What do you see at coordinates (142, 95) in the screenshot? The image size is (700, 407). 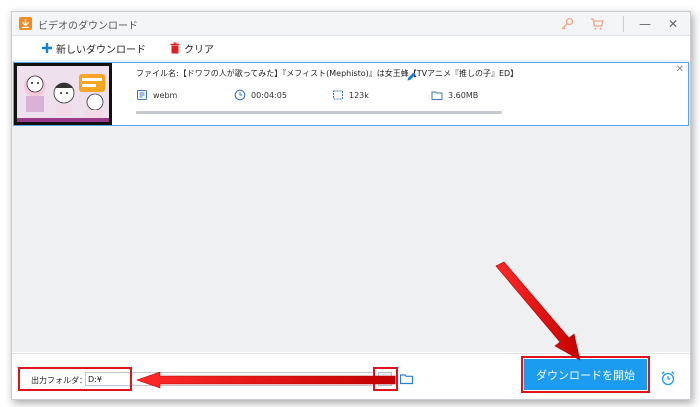 I see `file-icon` at bounding box center [142, 95].